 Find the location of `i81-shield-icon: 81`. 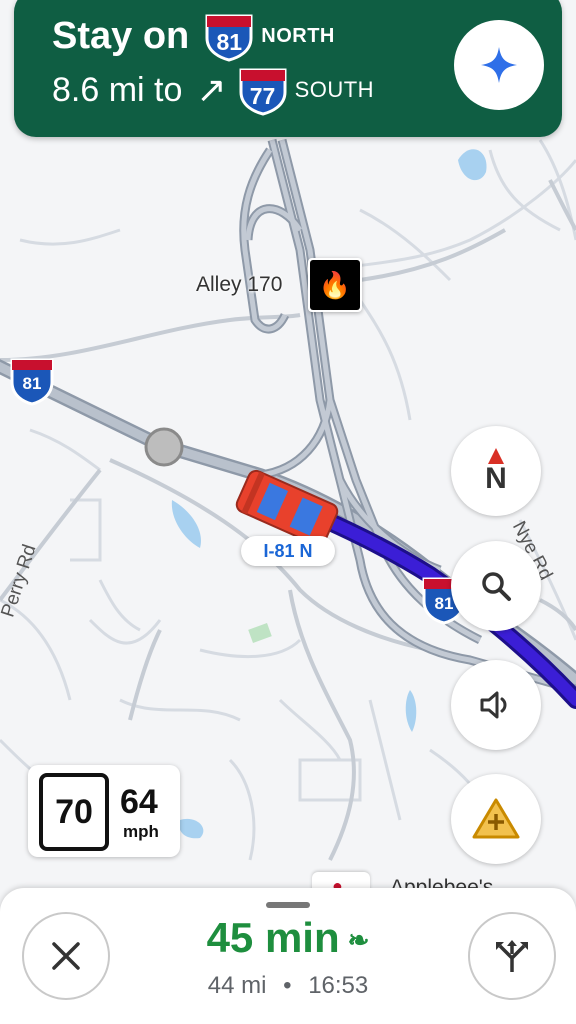

i81-shield-icon: 81 is located at coordinates (229, 36).